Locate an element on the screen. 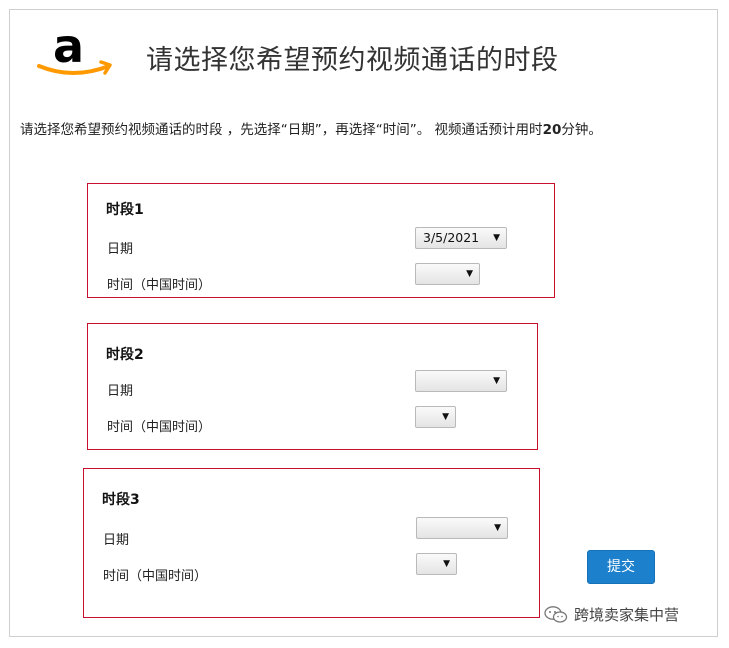 The image size is (729, 648). watermark-text: 跨境卖家集中营 is located at coordinates (627, 615).